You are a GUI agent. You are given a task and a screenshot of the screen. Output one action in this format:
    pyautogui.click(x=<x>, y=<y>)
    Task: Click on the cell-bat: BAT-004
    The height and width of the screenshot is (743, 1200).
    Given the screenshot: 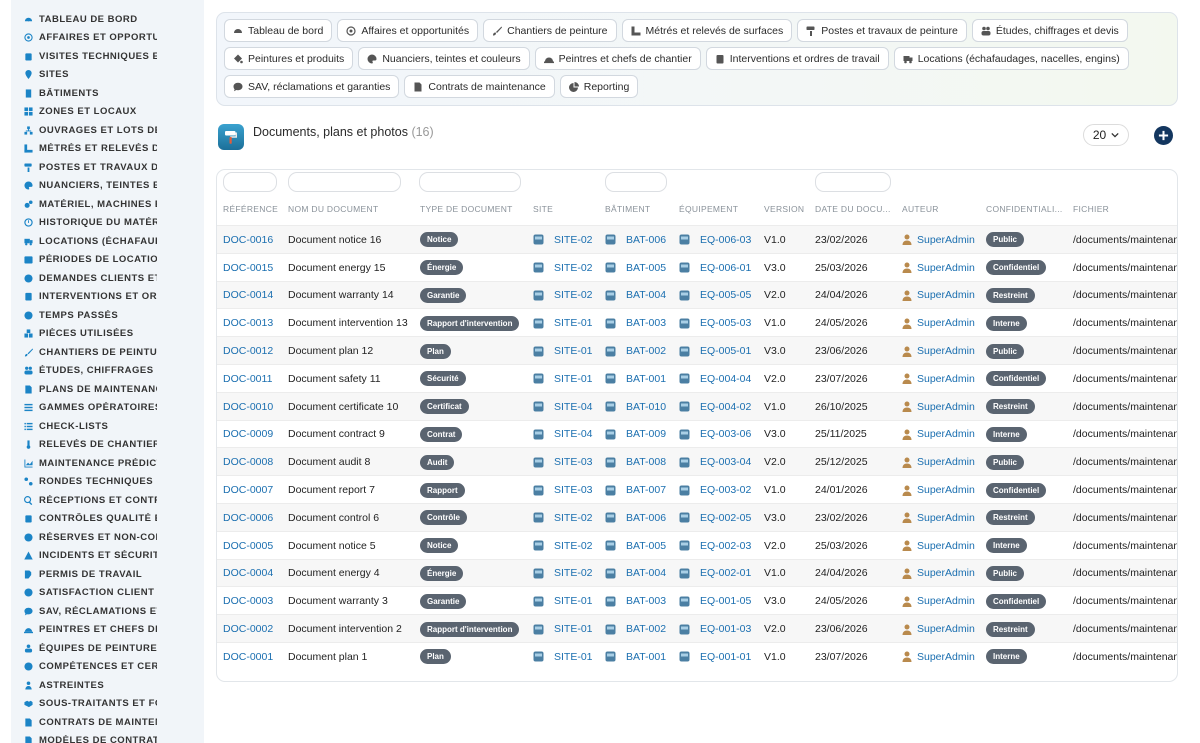 What is the action you would take?
    pyautogui.click(x=635, y=574)
    